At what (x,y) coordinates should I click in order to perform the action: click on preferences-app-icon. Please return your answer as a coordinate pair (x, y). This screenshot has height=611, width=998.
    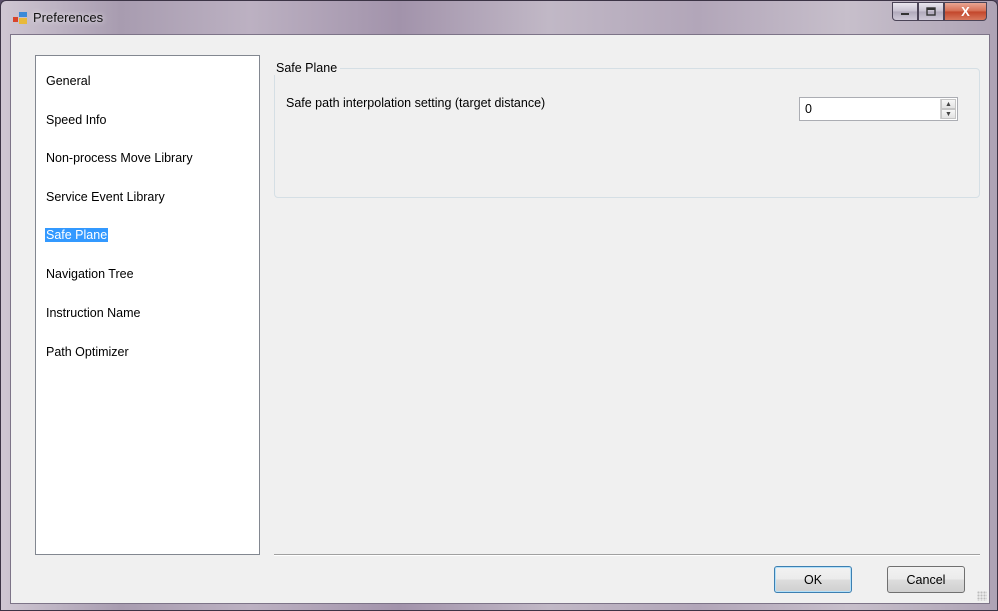
    Looking at the image, I should click on (20, 18).